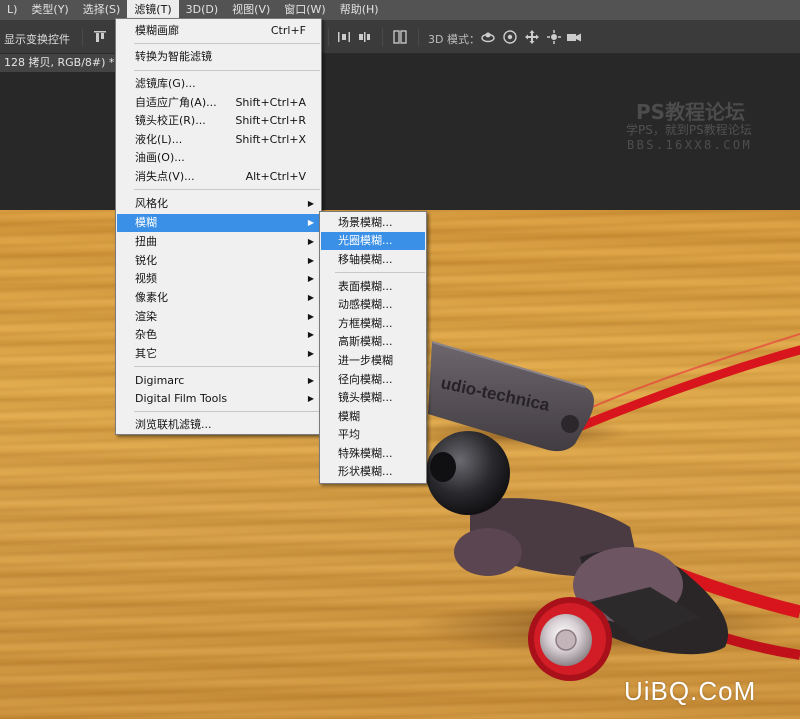 This screenshot has width=800, height=719. I want to click on menu-item-render: 渲染 ▶, so click(218, 317).